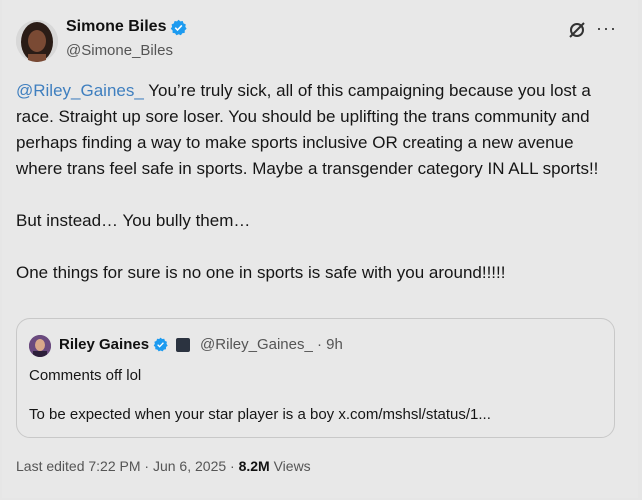  Describe the element at coordinates (37, 41) in the screenshot. I see `author-avatar` at that location.